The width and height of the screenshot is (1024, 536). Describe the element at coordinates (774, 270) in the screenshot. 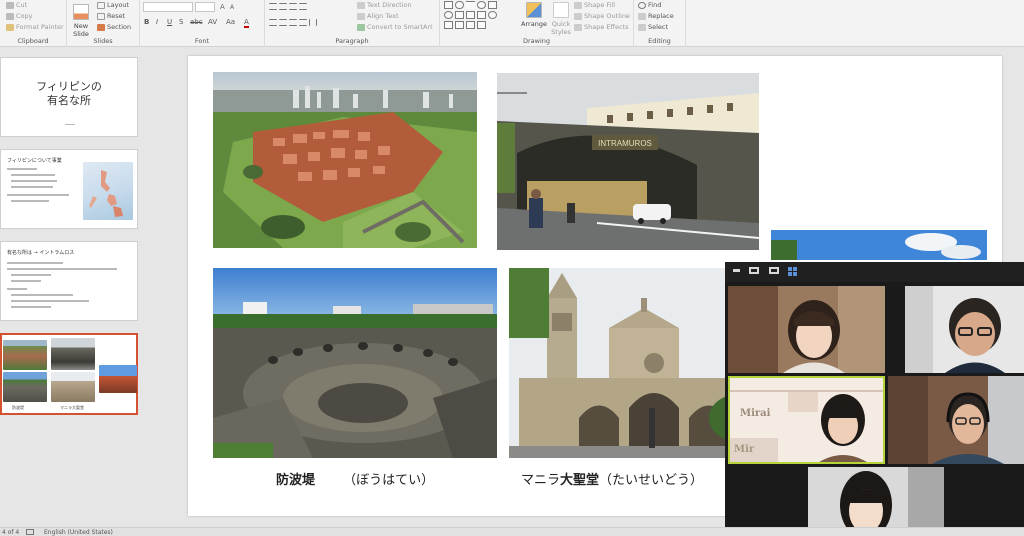

I see `strip-view-icon` at that location.